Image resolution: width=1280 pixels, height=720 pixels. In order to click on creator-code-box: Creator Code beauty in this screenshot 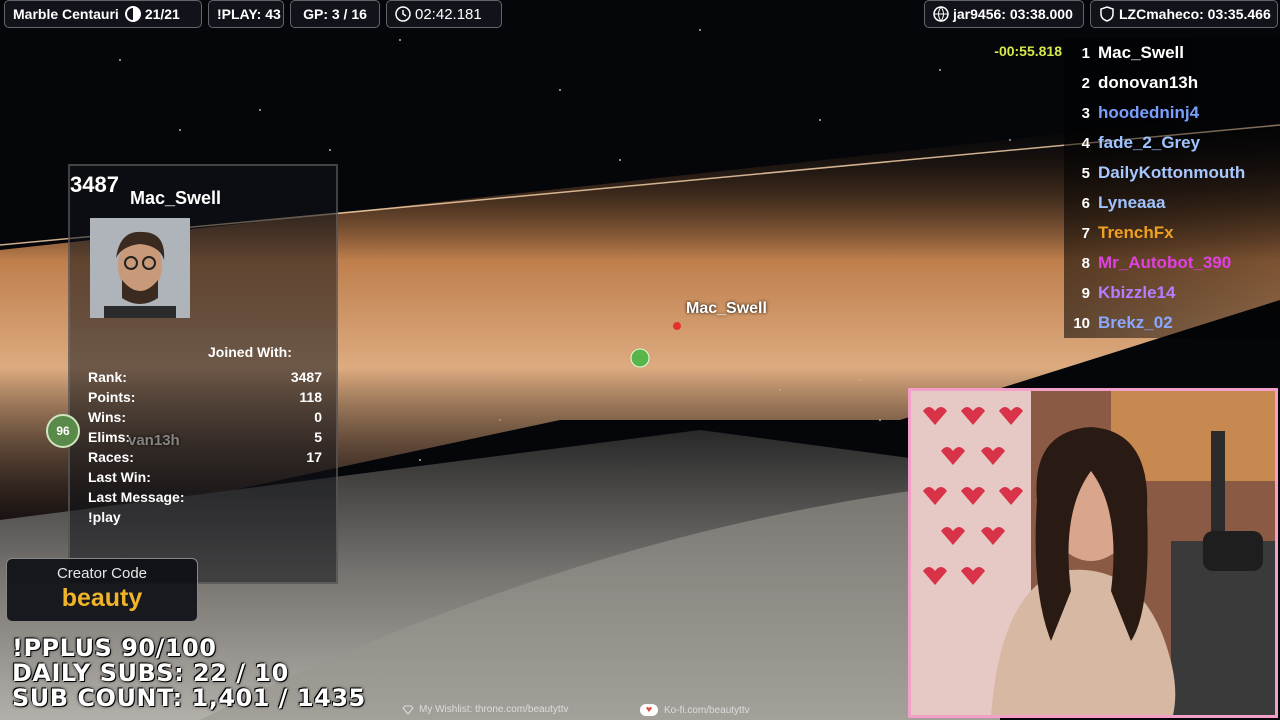, I will do `click(102, 590)`.